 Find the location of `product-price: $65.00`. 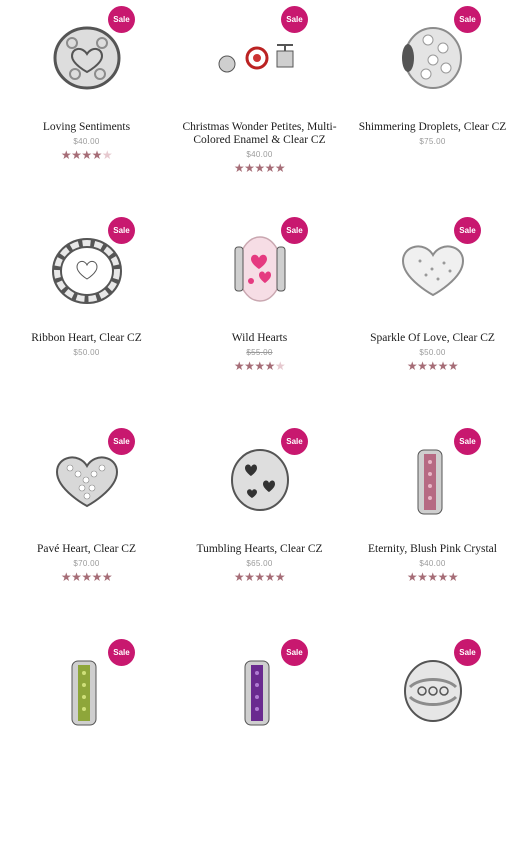

product-price: $65.00 is located at coordinates (259, 563).